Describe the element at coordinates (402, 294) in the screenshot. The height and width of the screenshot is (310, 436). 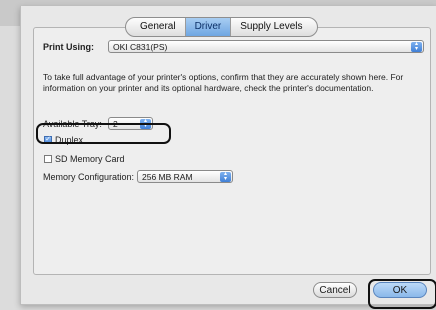
I see `ok-button-highlight` at that location.